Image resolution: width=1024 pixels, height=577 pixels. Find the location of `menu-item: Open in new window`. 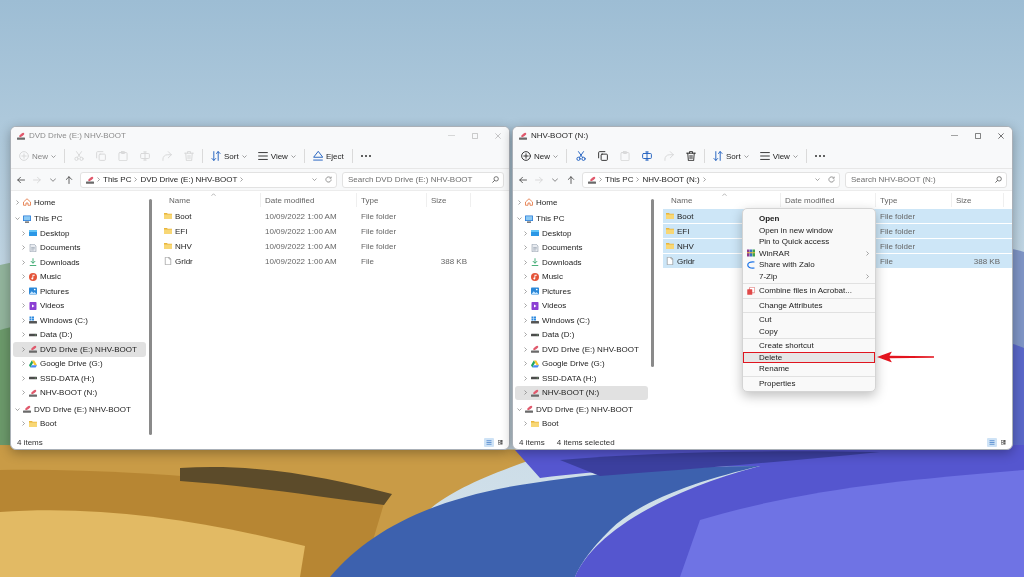

menu-item: Open in new window is located at coordinates (809, 230).